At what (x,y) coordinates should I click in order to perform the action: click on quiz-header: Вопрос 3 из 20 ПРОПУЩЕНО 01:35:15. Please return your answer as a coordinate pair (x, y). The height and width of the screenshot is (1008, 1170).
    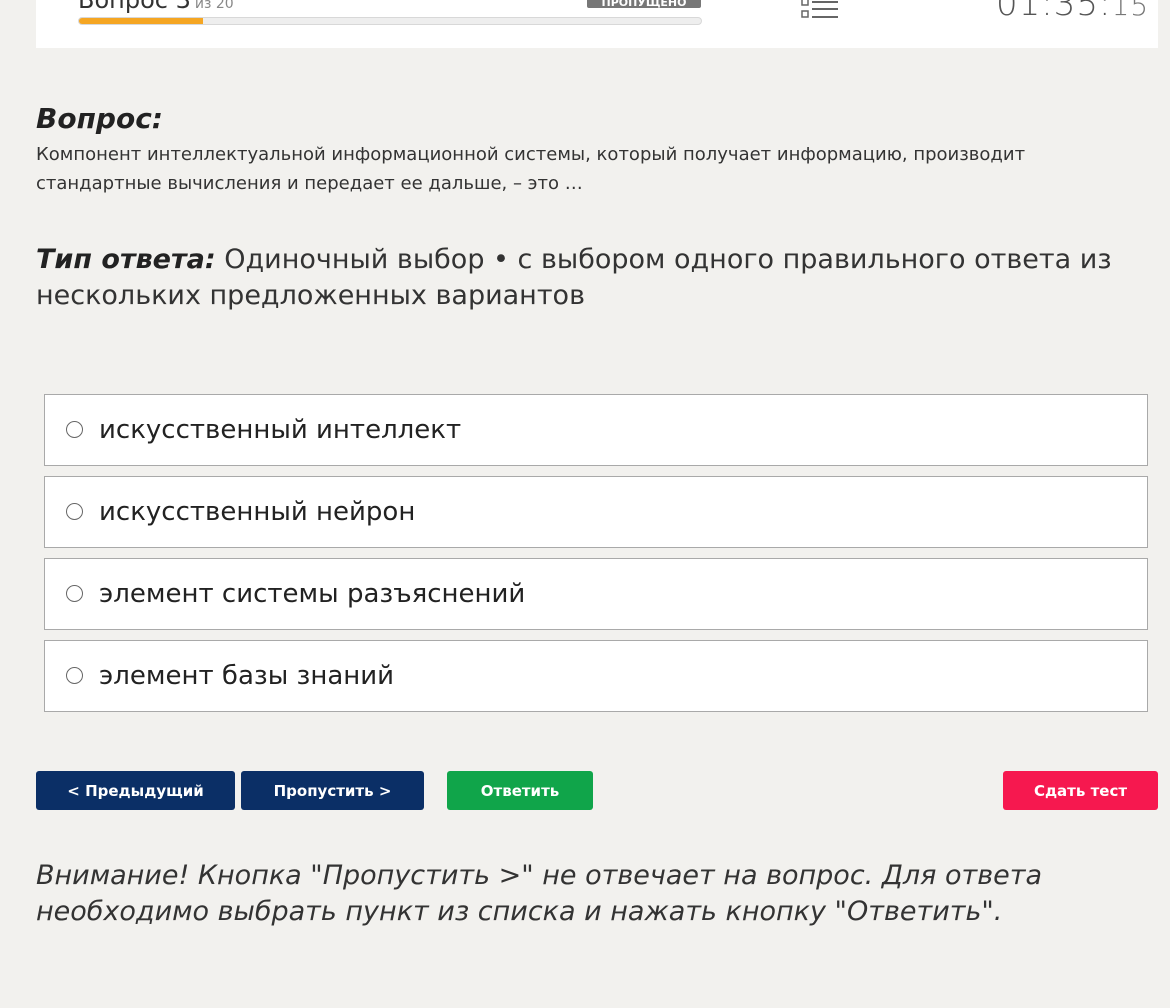
    Looking at the image, I should click on (597, 24).